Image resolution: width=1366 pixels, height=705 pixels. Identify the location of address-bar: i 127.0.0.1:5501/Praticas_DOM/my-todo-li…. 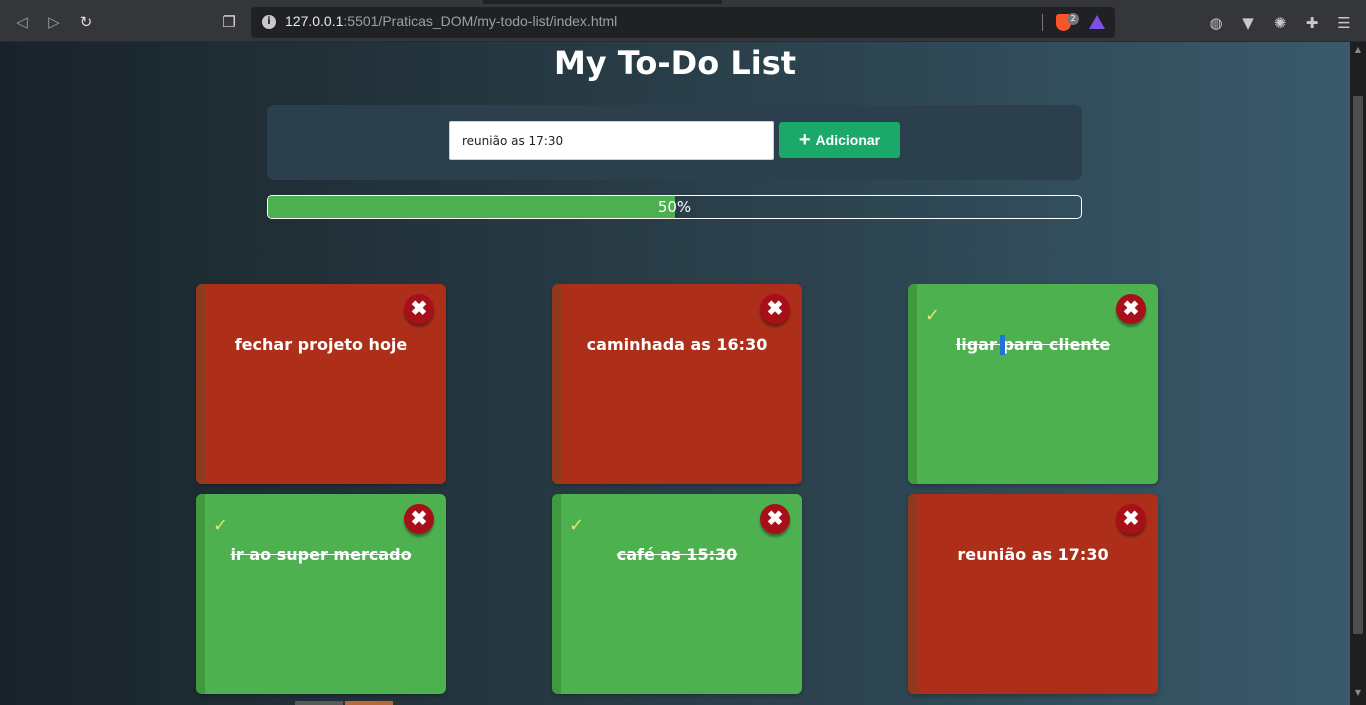
(683, 22).